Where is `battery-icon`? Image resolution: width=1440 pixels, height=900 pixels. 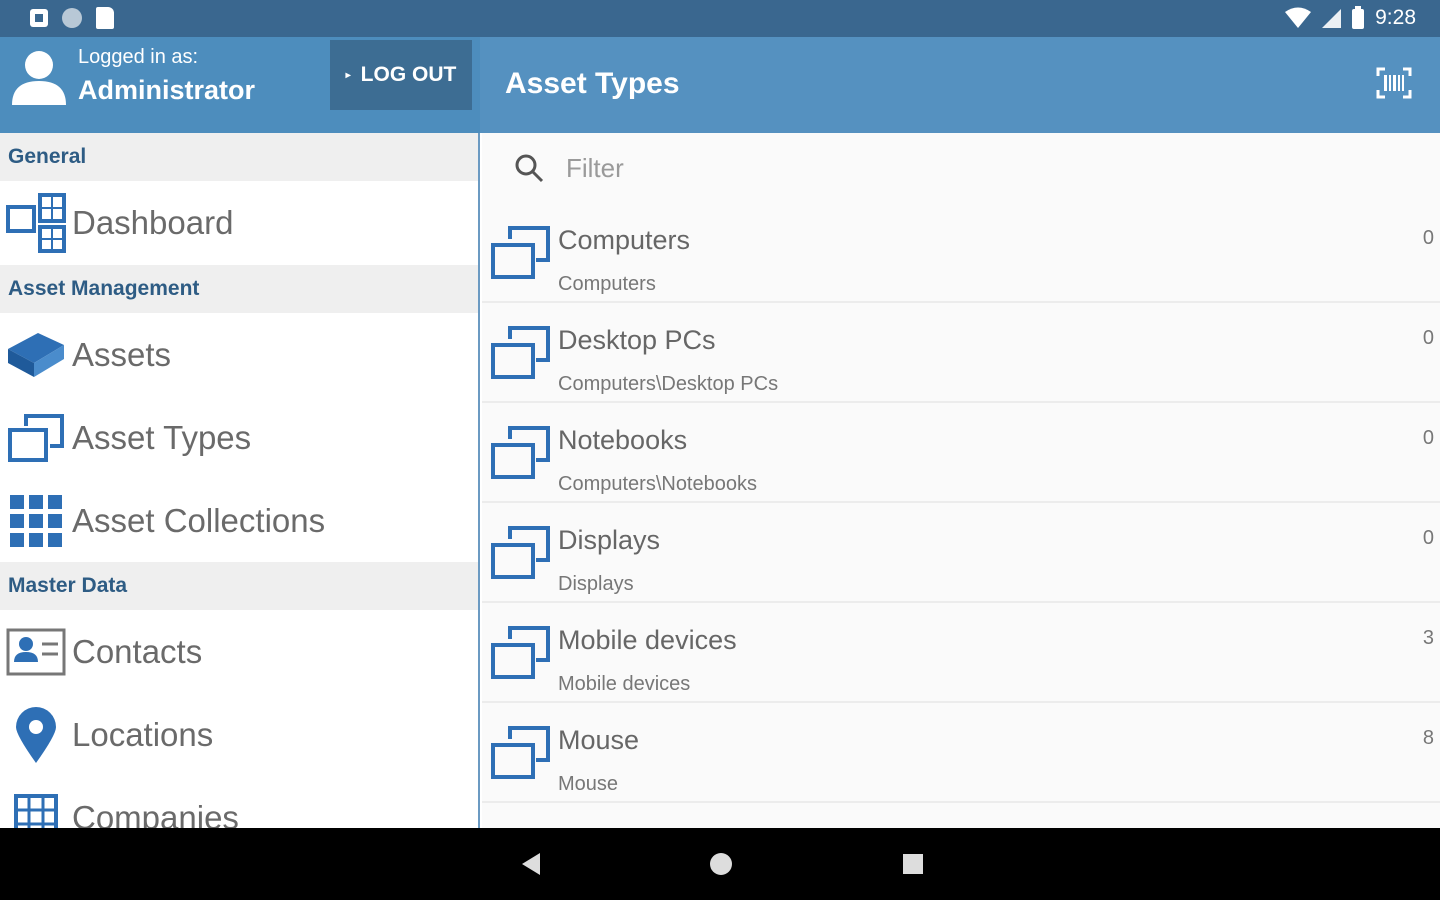
battery-icon is located at coordinates (1358, 17).